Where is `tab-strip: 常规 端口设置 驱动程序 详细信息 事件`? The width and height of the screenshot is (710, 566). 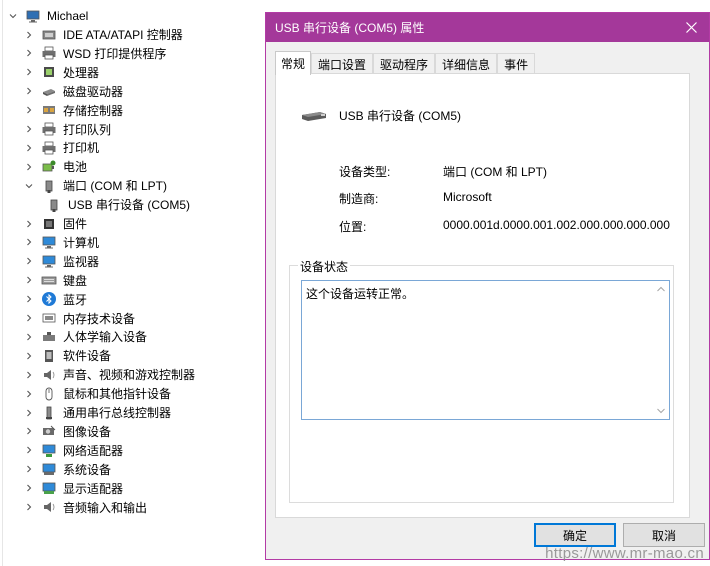
tab-strip: 常规 端口设置 驱动程序 详细信息 事件 is located at coordinates (405, 63).